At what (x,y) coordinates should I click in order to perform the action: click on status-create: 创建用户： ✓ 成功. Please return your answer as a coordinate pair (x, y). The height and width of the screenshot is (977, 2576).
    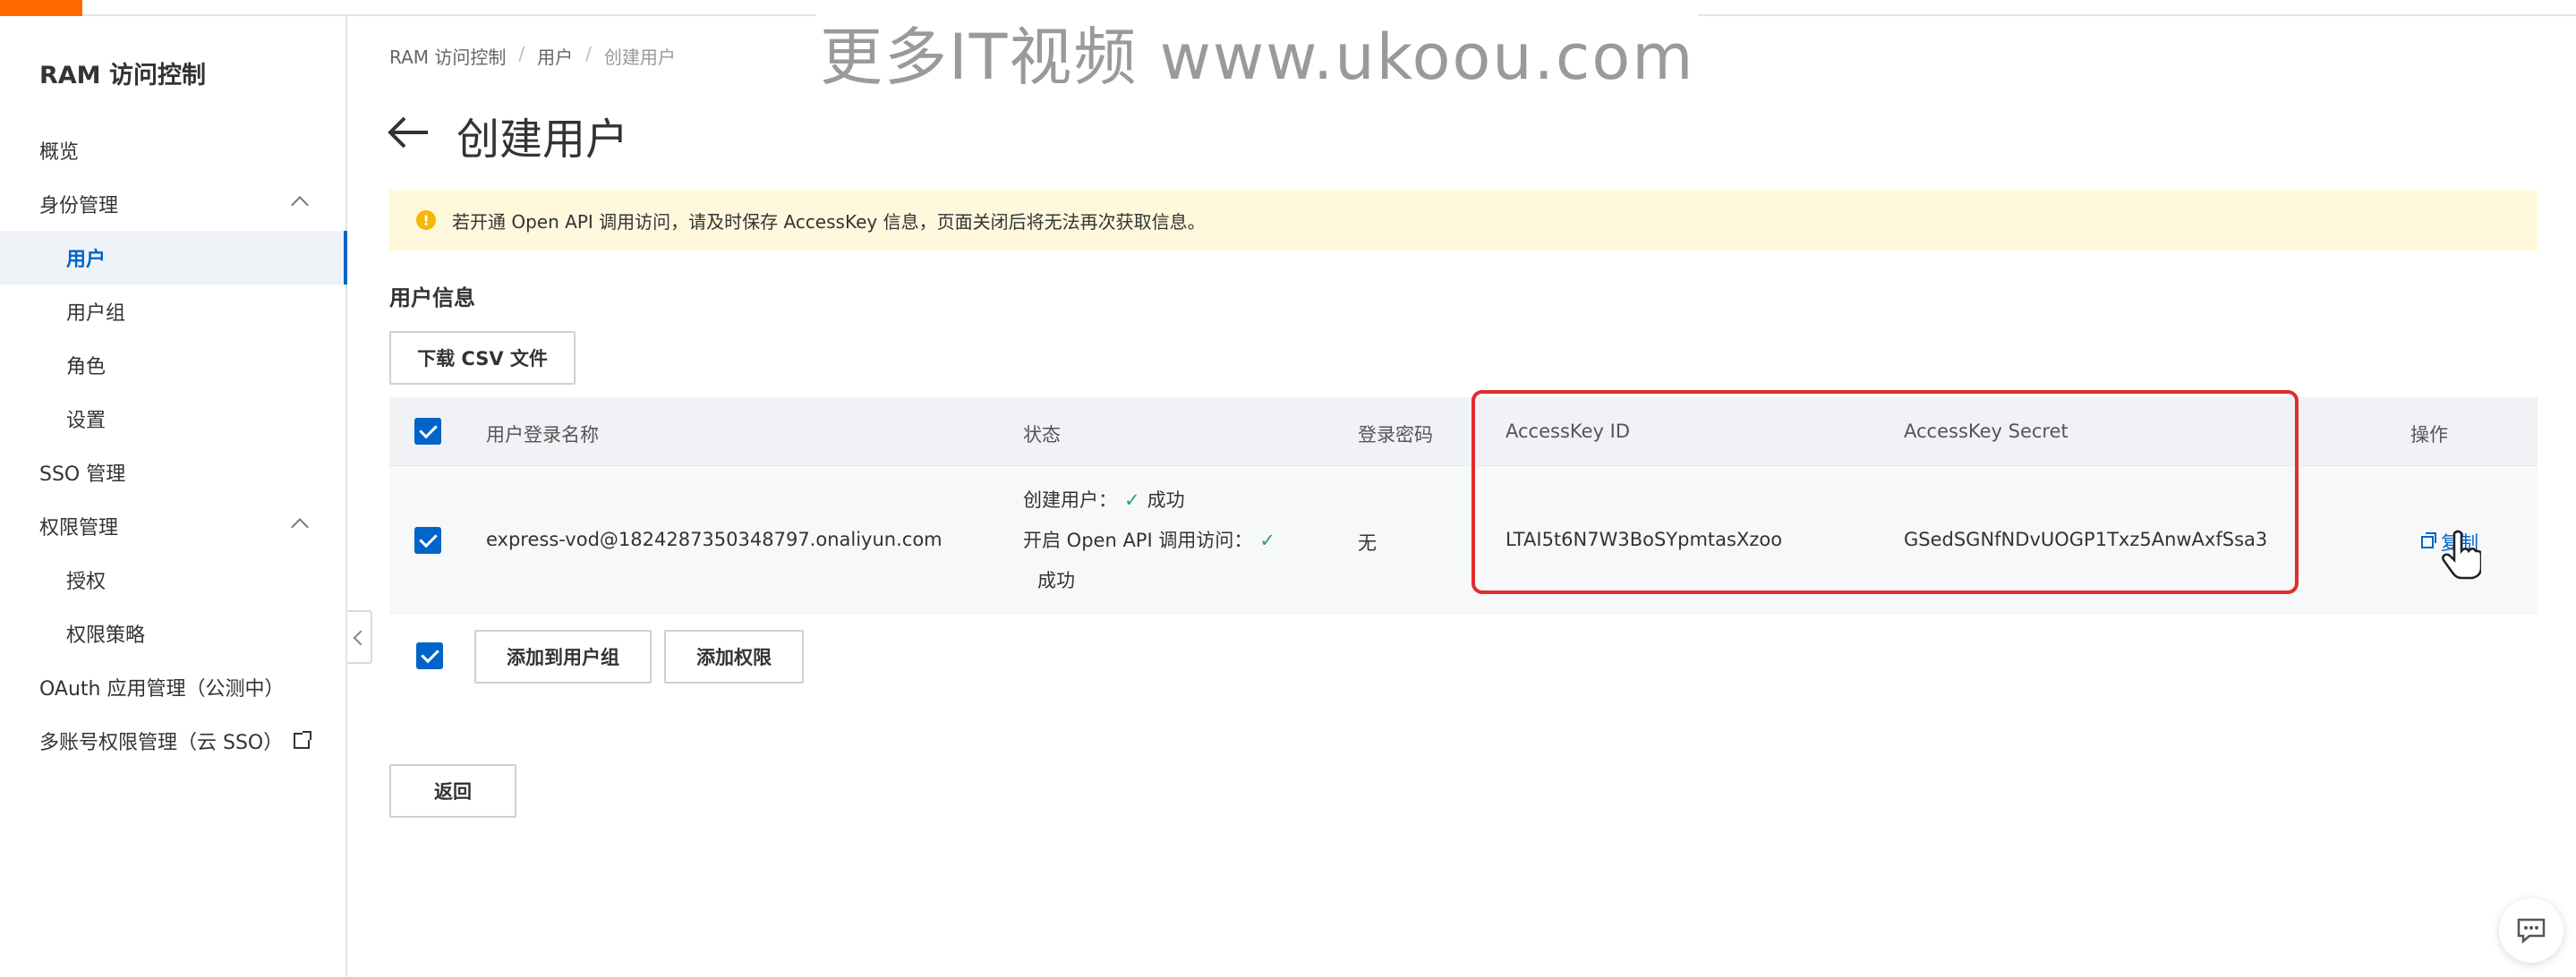
    Looking at the image, I should click on (1153, 501).